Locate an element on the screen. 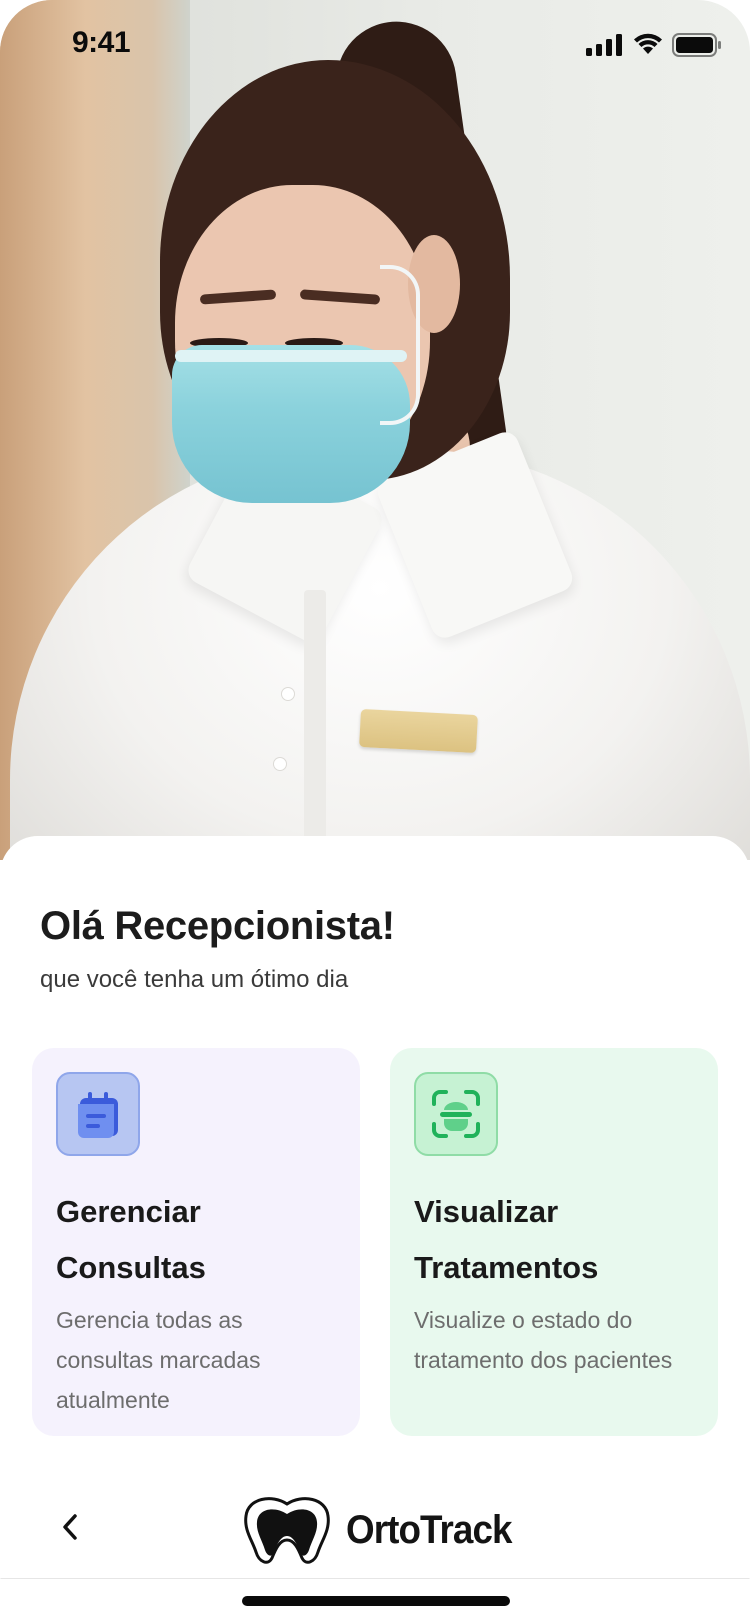  chevron-left-icon is located at coordinates (70, 1527).